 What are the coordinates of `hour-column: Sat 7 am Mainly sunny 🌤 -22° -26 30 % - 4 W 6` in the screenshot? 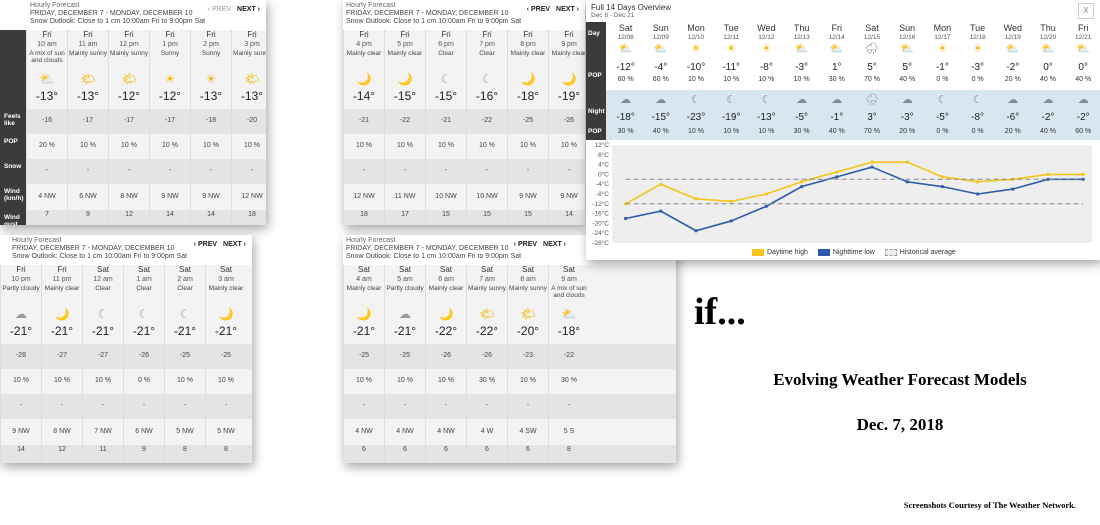 It's located at (486, 364).